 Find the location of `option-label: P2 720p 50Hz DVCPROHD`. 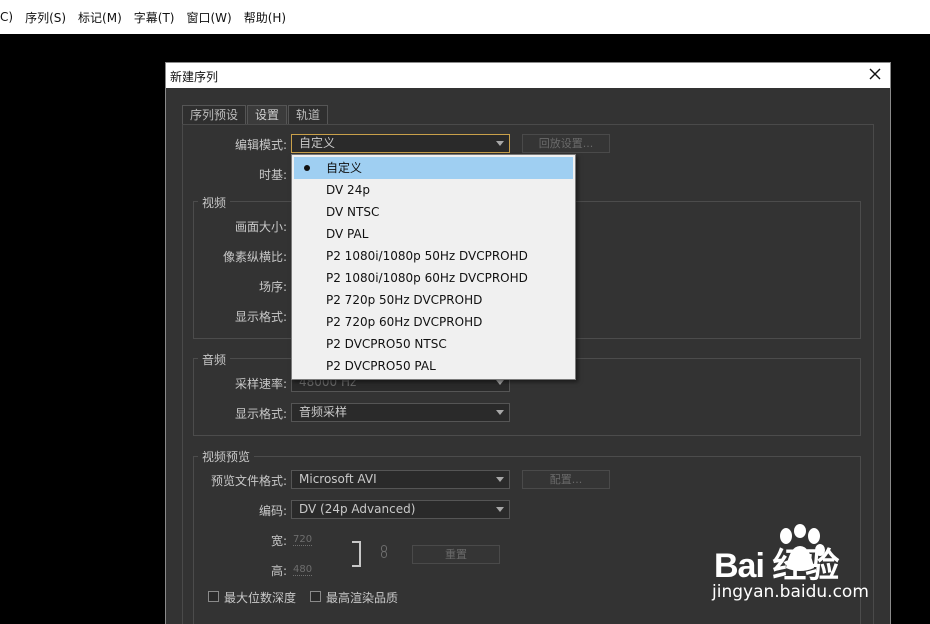

option-label: P2 720p 50Hz DVCPROHD is located at coordinates (404, 300).